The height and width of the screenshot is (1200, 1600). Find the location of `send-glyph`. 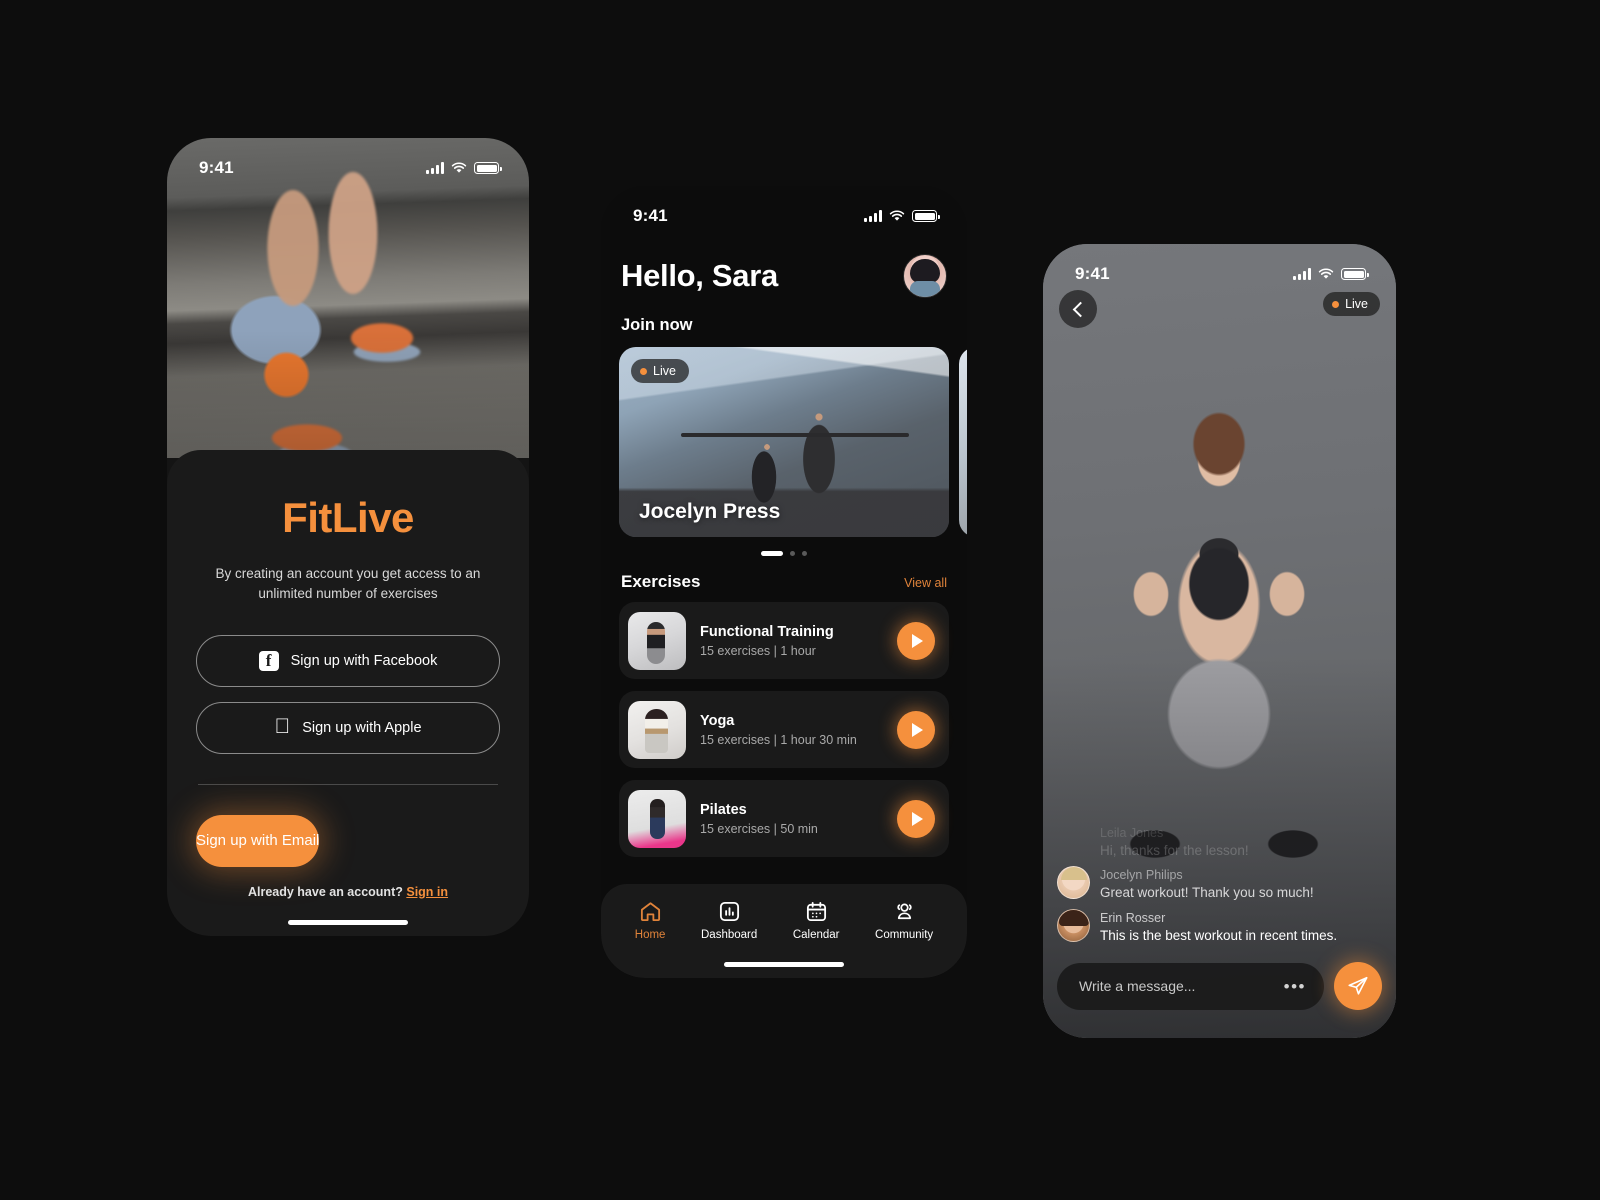

send-glyph is located at coordinates (1358, 985).